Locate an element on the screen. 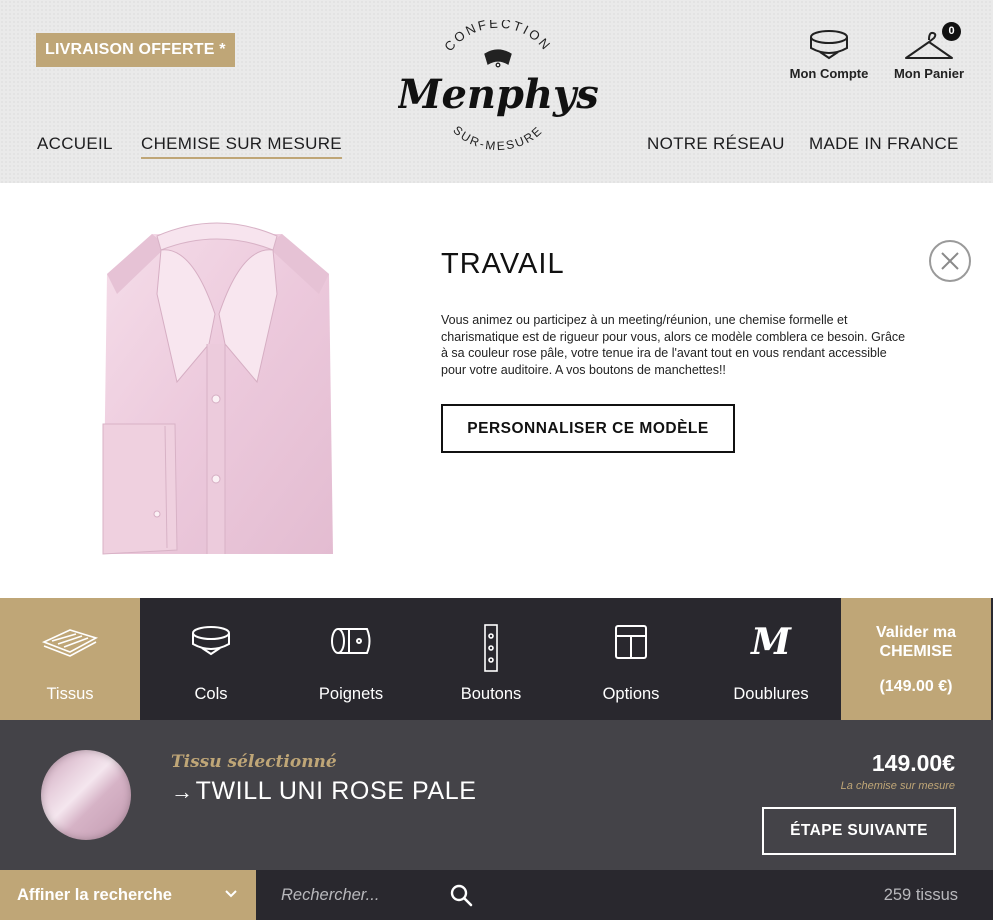 Image resolution: width=993 pixels, height=920 pixels. close-button is located at coordinates (950, 261).